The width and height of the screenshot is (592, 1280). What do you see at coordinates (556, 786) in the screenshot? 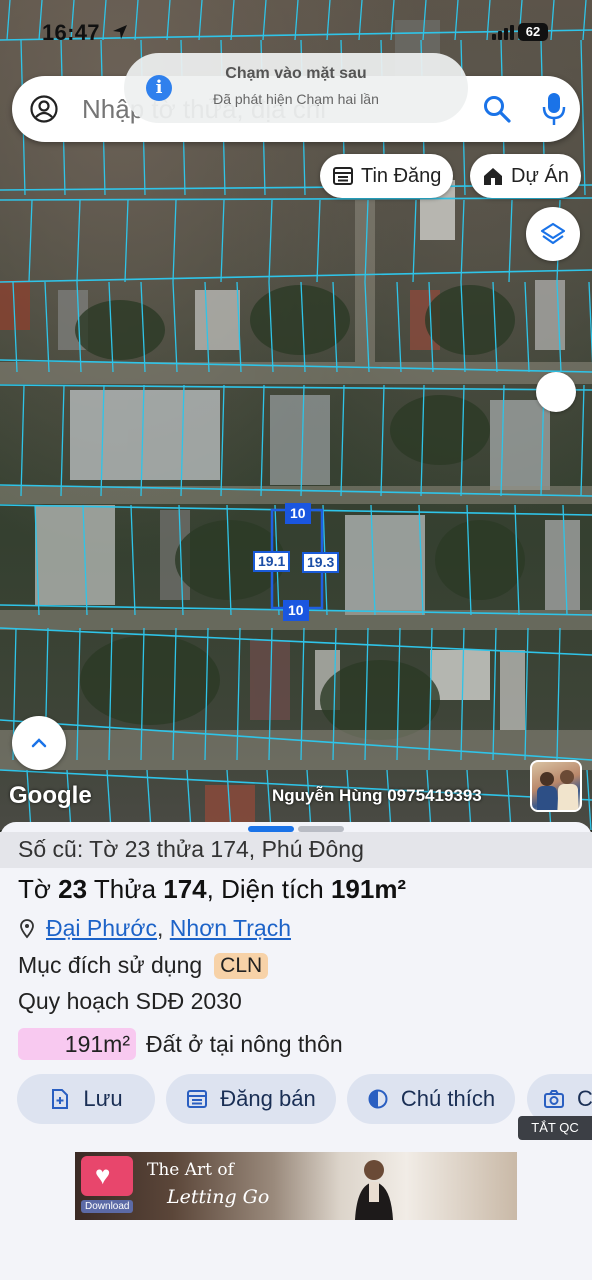
I see `user-avatar` at bounding box center [556, 786].